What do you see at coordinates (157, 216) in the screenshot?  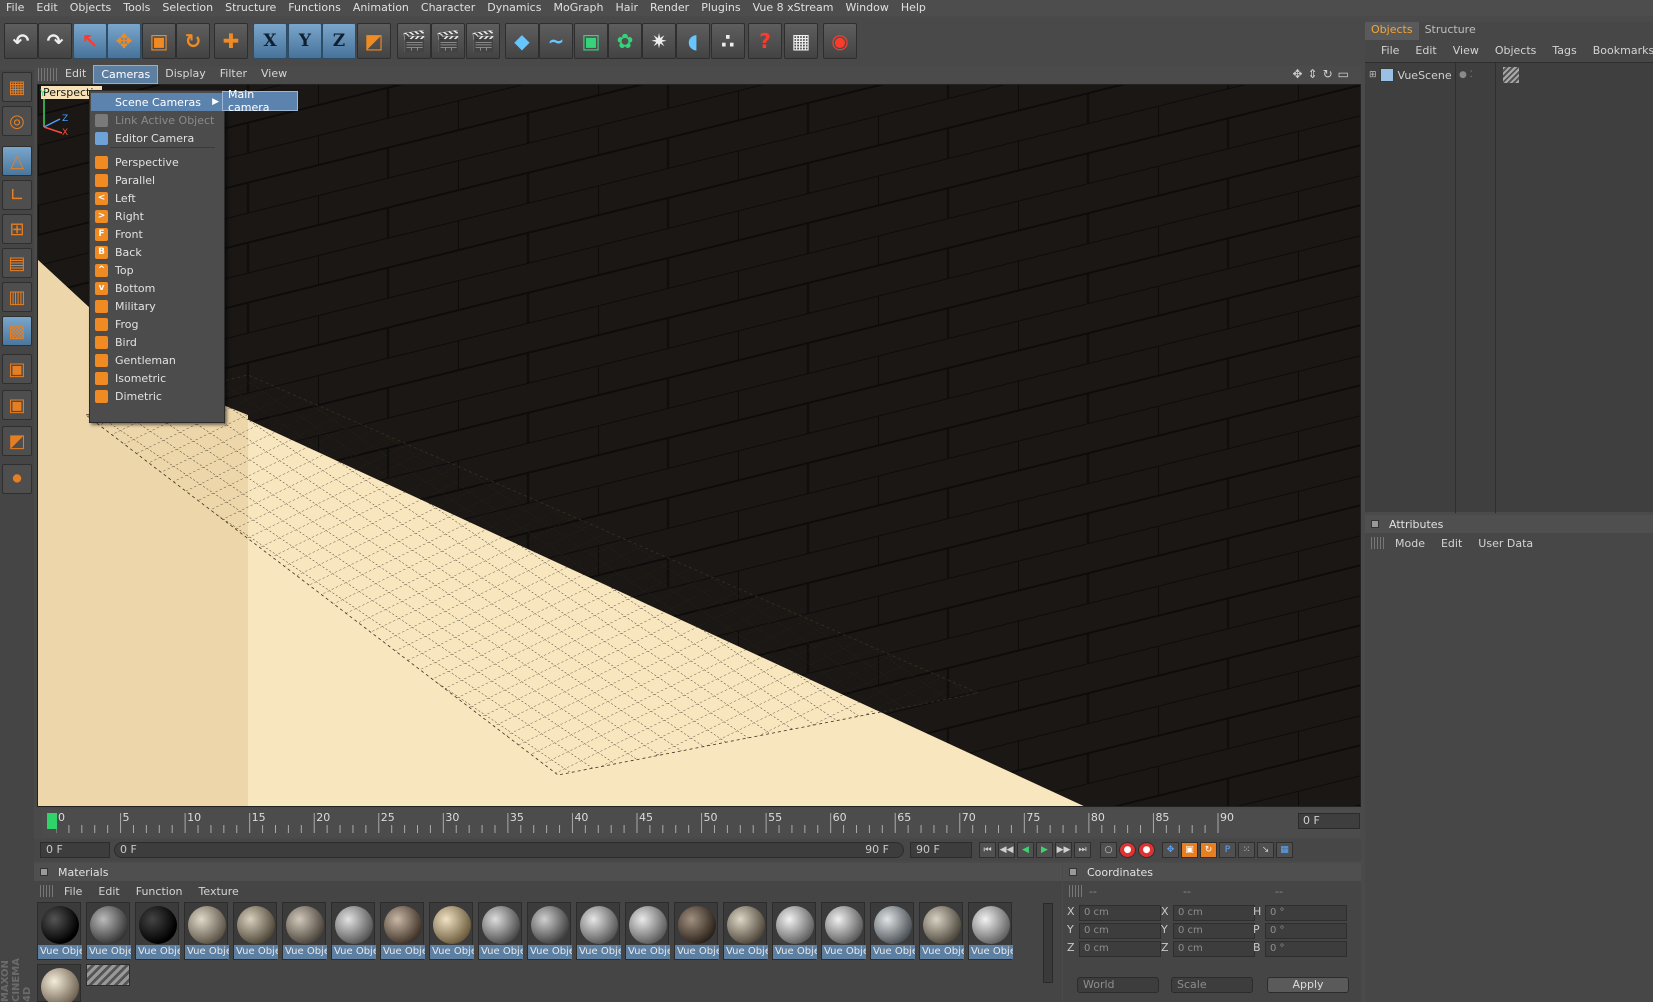 I see `camera-menu-item-right: > Right` at bounding box center [157, 216].